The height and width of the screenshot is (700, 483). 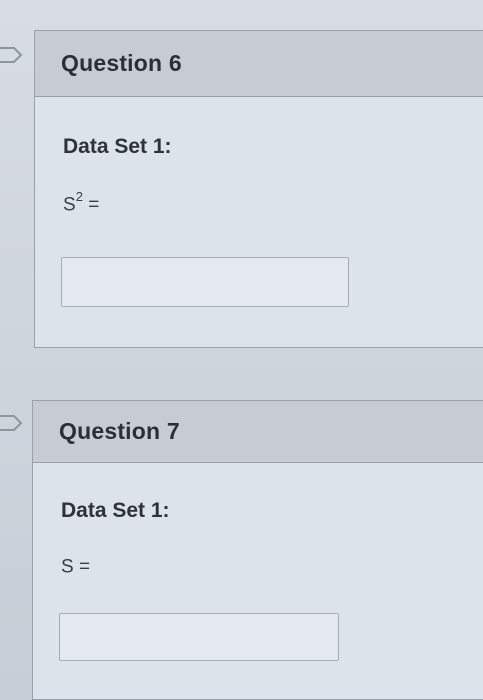 I want to click on question-6-title: Question 6, so click(x=121, y=63).